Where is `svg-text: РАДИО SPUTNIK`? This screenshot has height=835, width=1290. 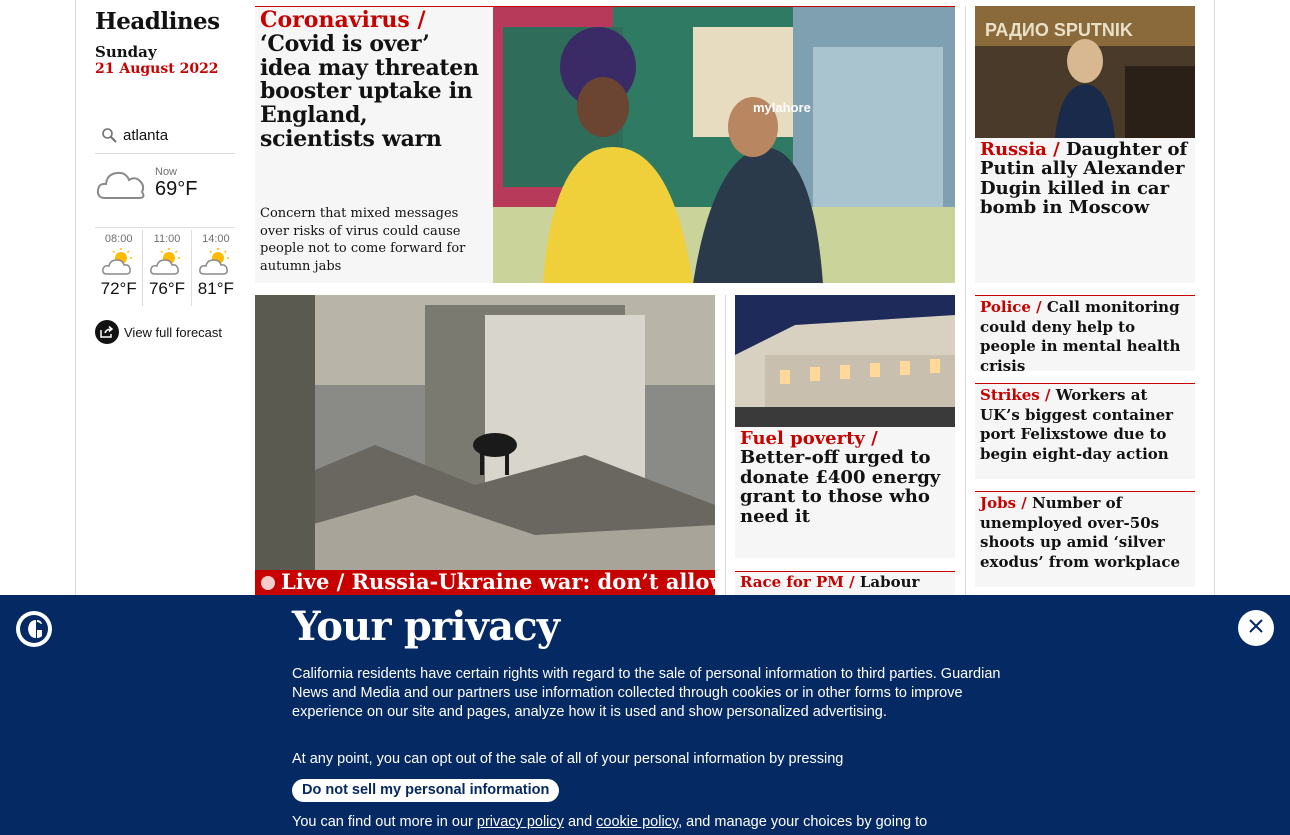
svg-text: РАДИО SPUTNIK is located at coordinates (1059, 30).